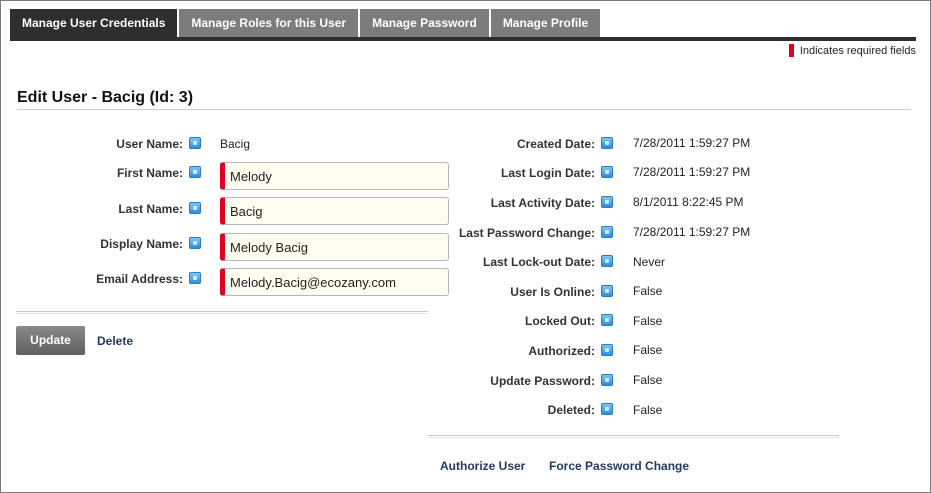 The width and height of the screenshot is (931, 493). I want to click on created-date-label: Created Date:, so click(555, 144).